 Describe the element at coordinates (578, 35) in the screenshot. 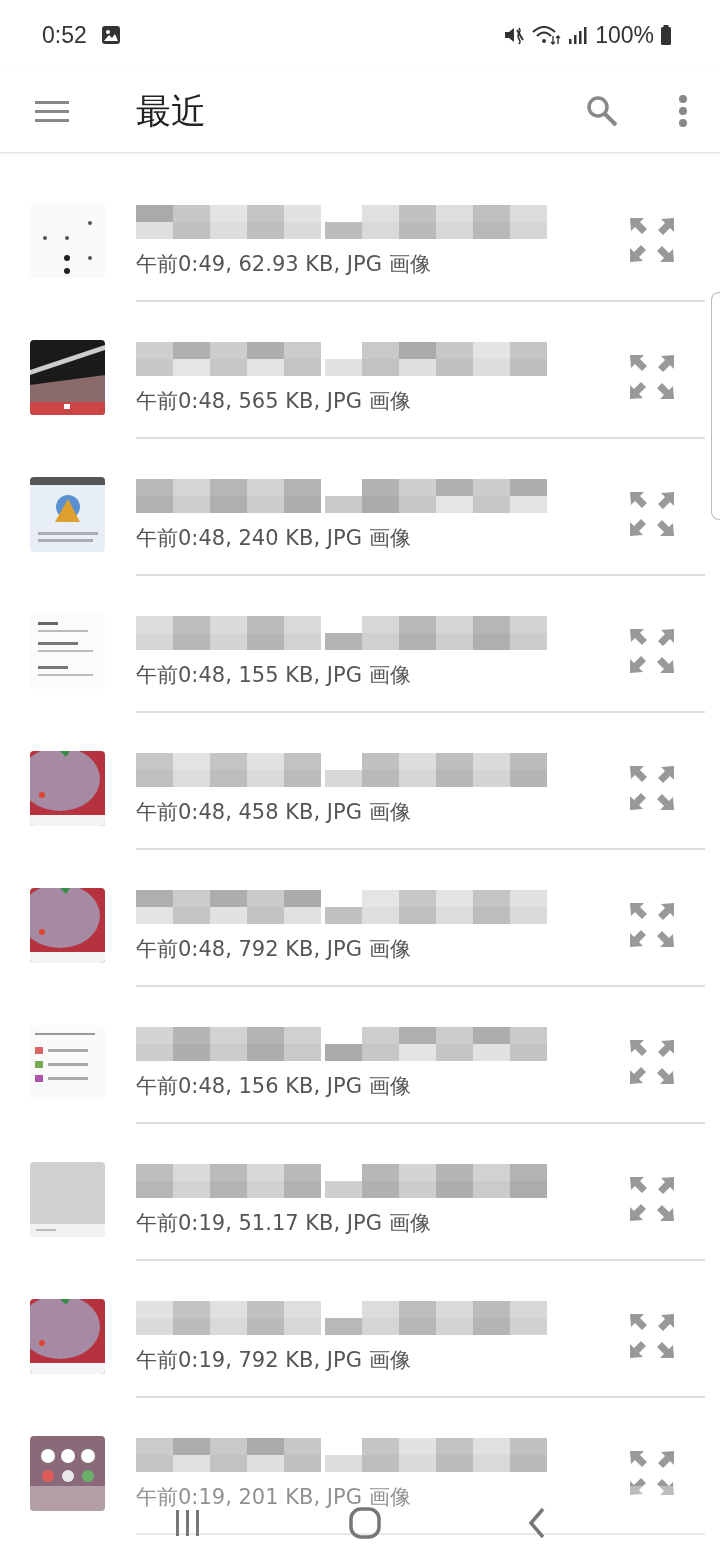

I see `signal-icon` at that location.